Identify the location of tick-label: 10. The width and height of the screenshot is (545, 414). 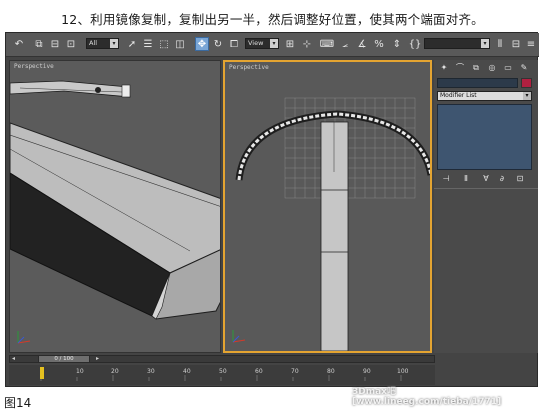
(80, 371).